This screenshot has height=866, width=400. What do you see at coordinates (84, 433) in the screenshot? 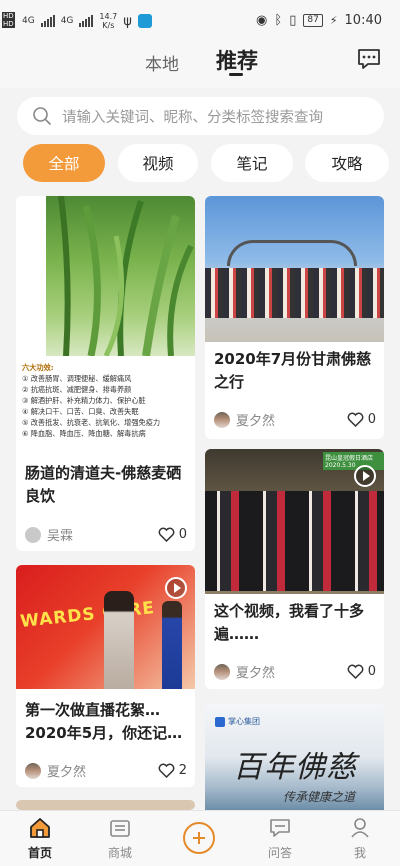
I see `benefit-line: ⑥ 降血脂、降血压、降血糖、解毒抗病` at bounding box center [84, 433].